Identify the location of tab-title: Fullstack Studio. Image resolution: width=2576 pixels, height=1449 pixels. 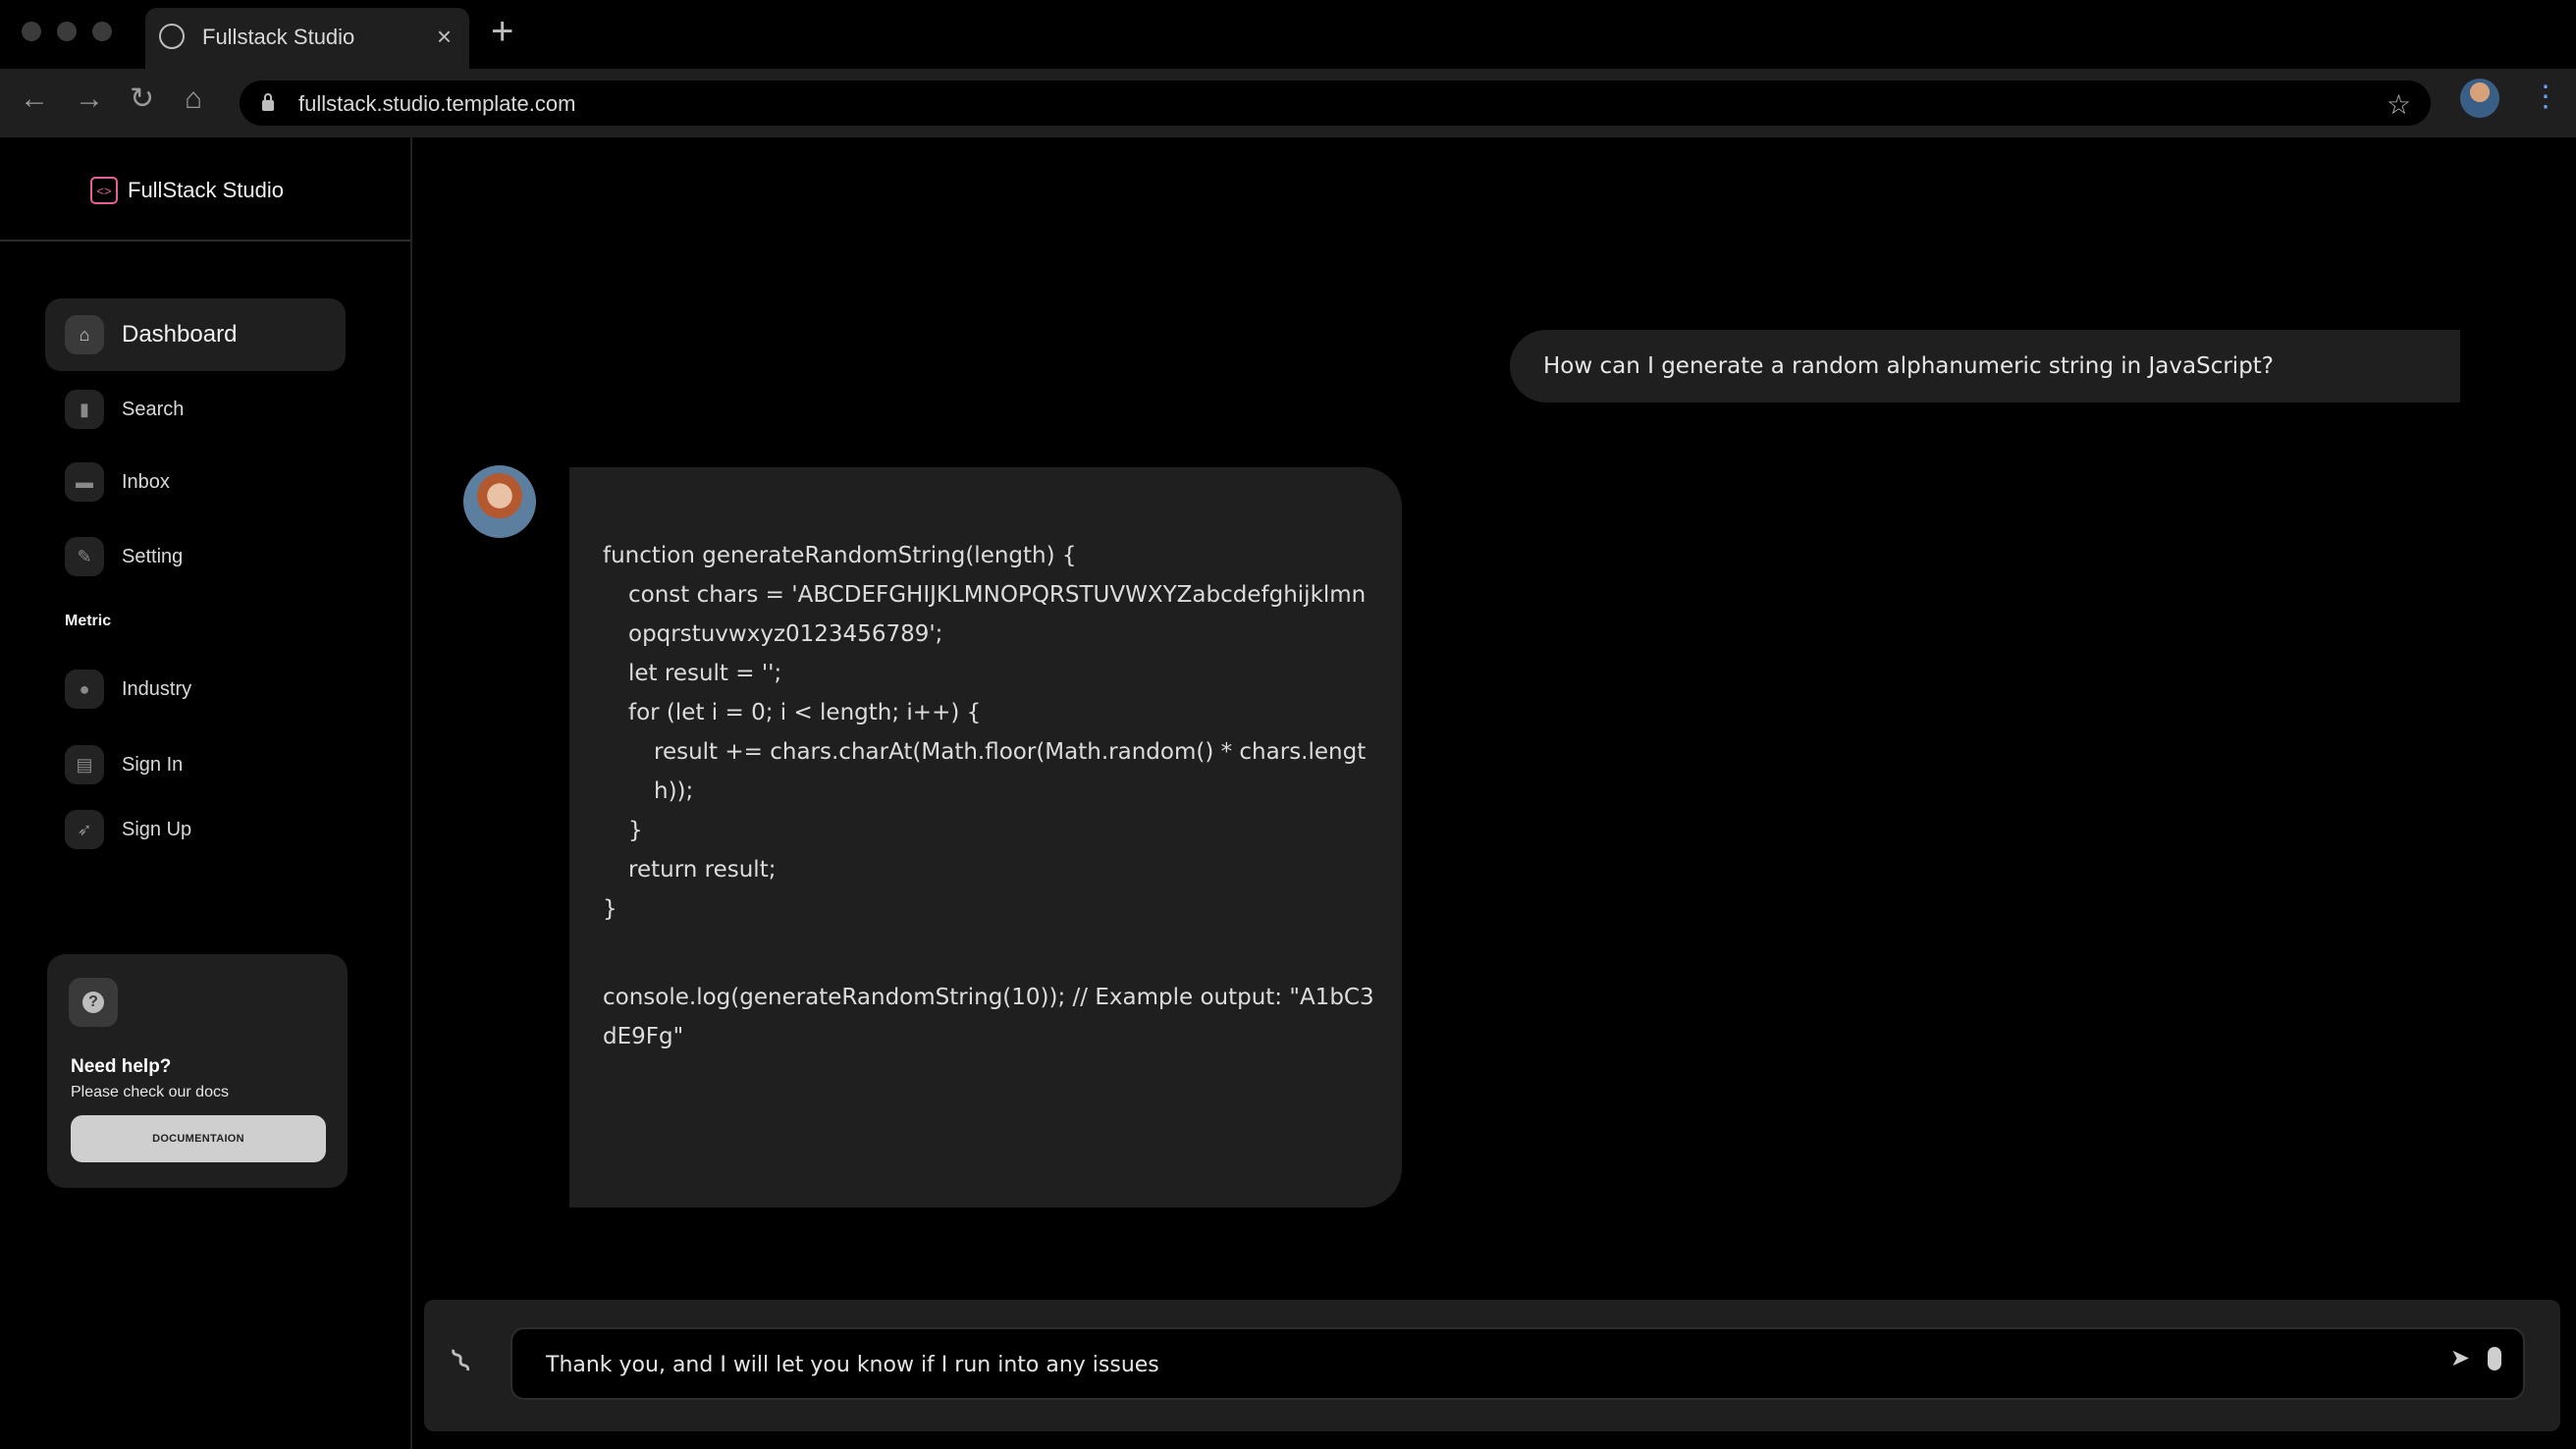
(278, 37).